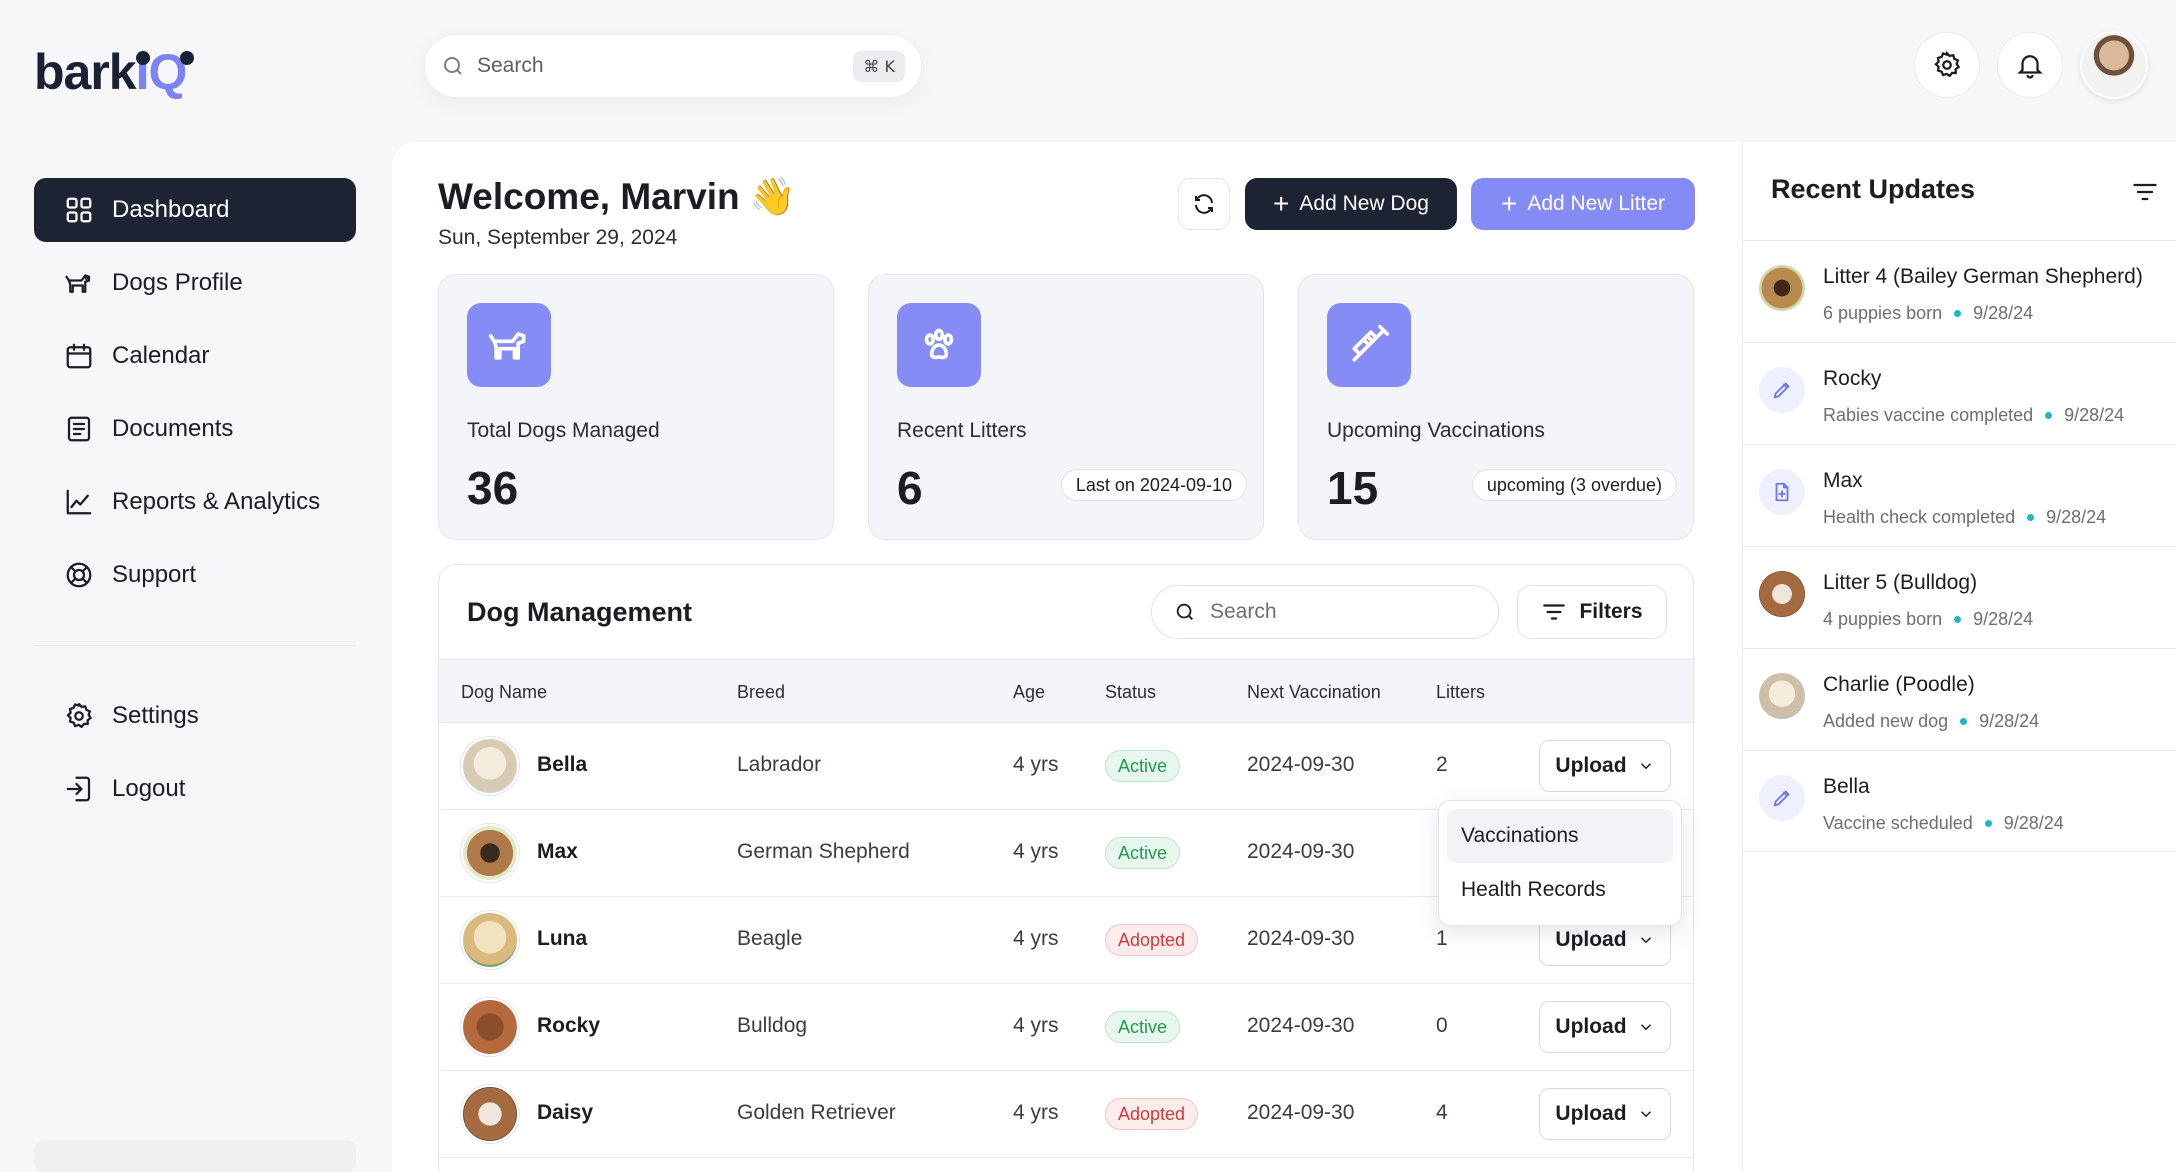  Describe the element at coordinates (510, 65) in the screenshot. I see `search-placeholder: Search` at that location.